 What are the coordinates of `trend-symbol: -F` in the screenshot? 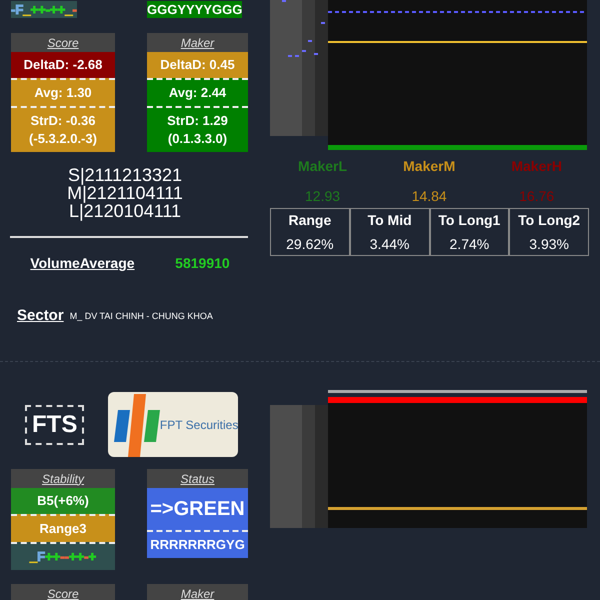 It's located at (17, 9).